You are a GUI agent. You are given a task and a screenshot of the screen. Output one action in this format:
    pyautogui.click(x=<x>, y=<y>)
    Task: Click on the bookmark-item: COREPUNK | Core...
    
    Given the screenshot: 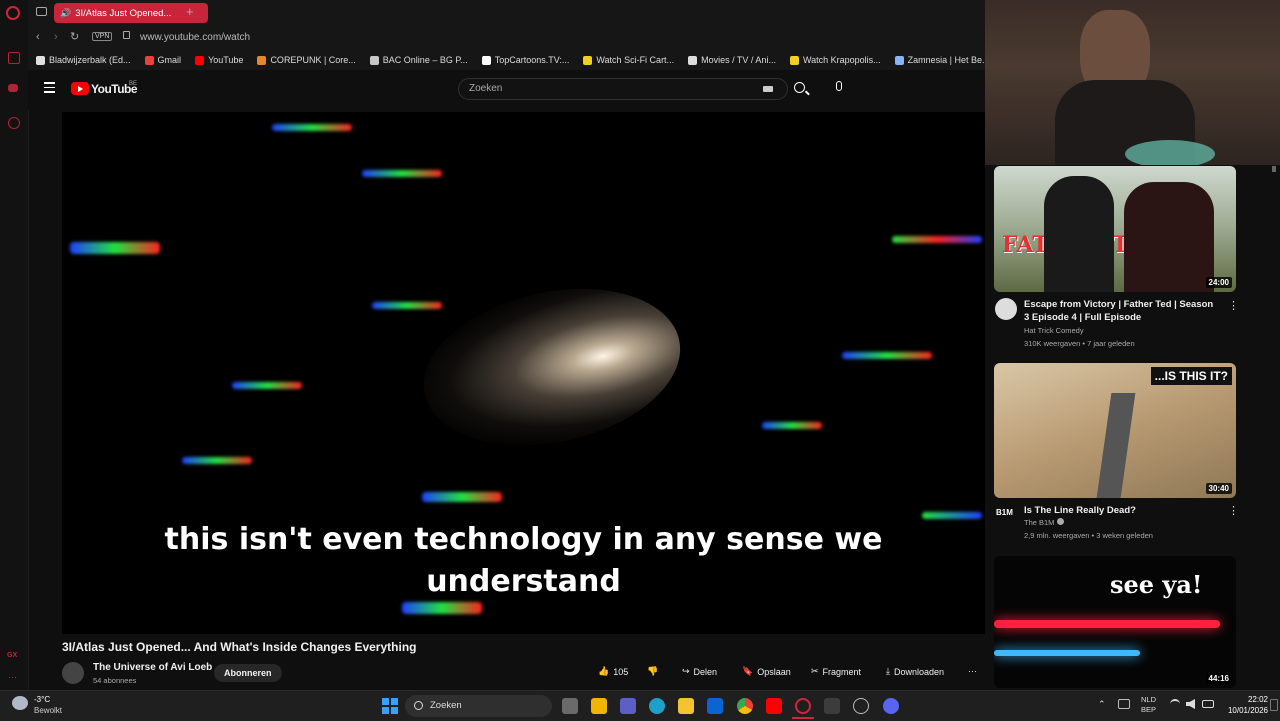 What is the action you would take?
    pyautogui.click(x=306, y=60)
    